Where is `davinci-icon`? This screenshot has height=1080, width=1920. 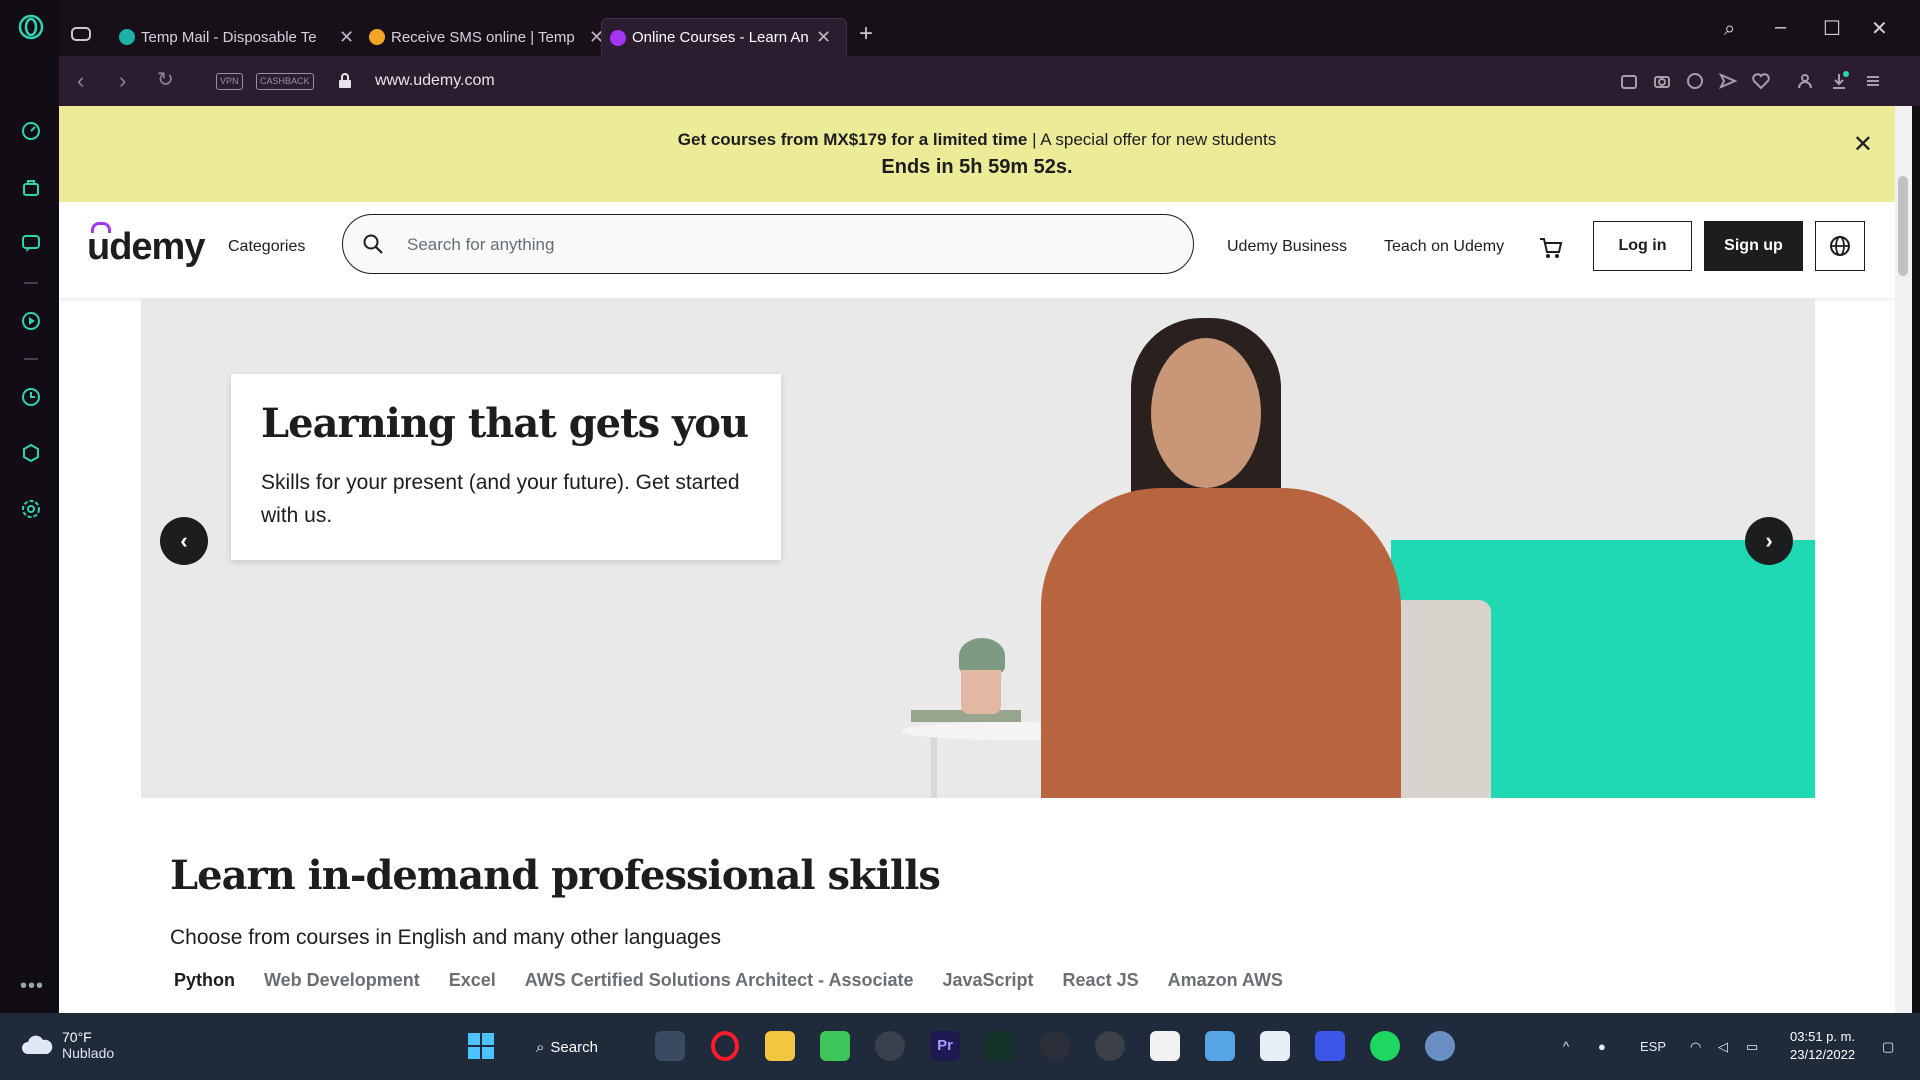 davinci-icon is located at coordinates (1055, 1046).